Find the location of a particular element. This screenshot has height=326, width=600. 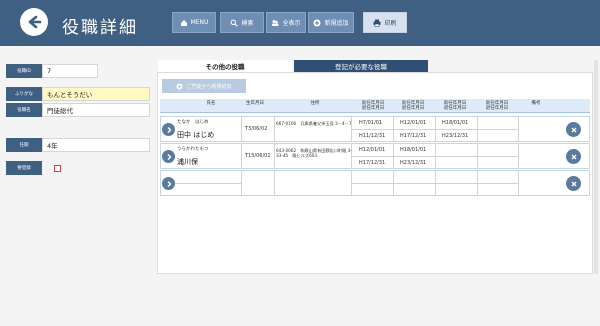

kana-label: ふりがな is located at coordinates (24, 94).